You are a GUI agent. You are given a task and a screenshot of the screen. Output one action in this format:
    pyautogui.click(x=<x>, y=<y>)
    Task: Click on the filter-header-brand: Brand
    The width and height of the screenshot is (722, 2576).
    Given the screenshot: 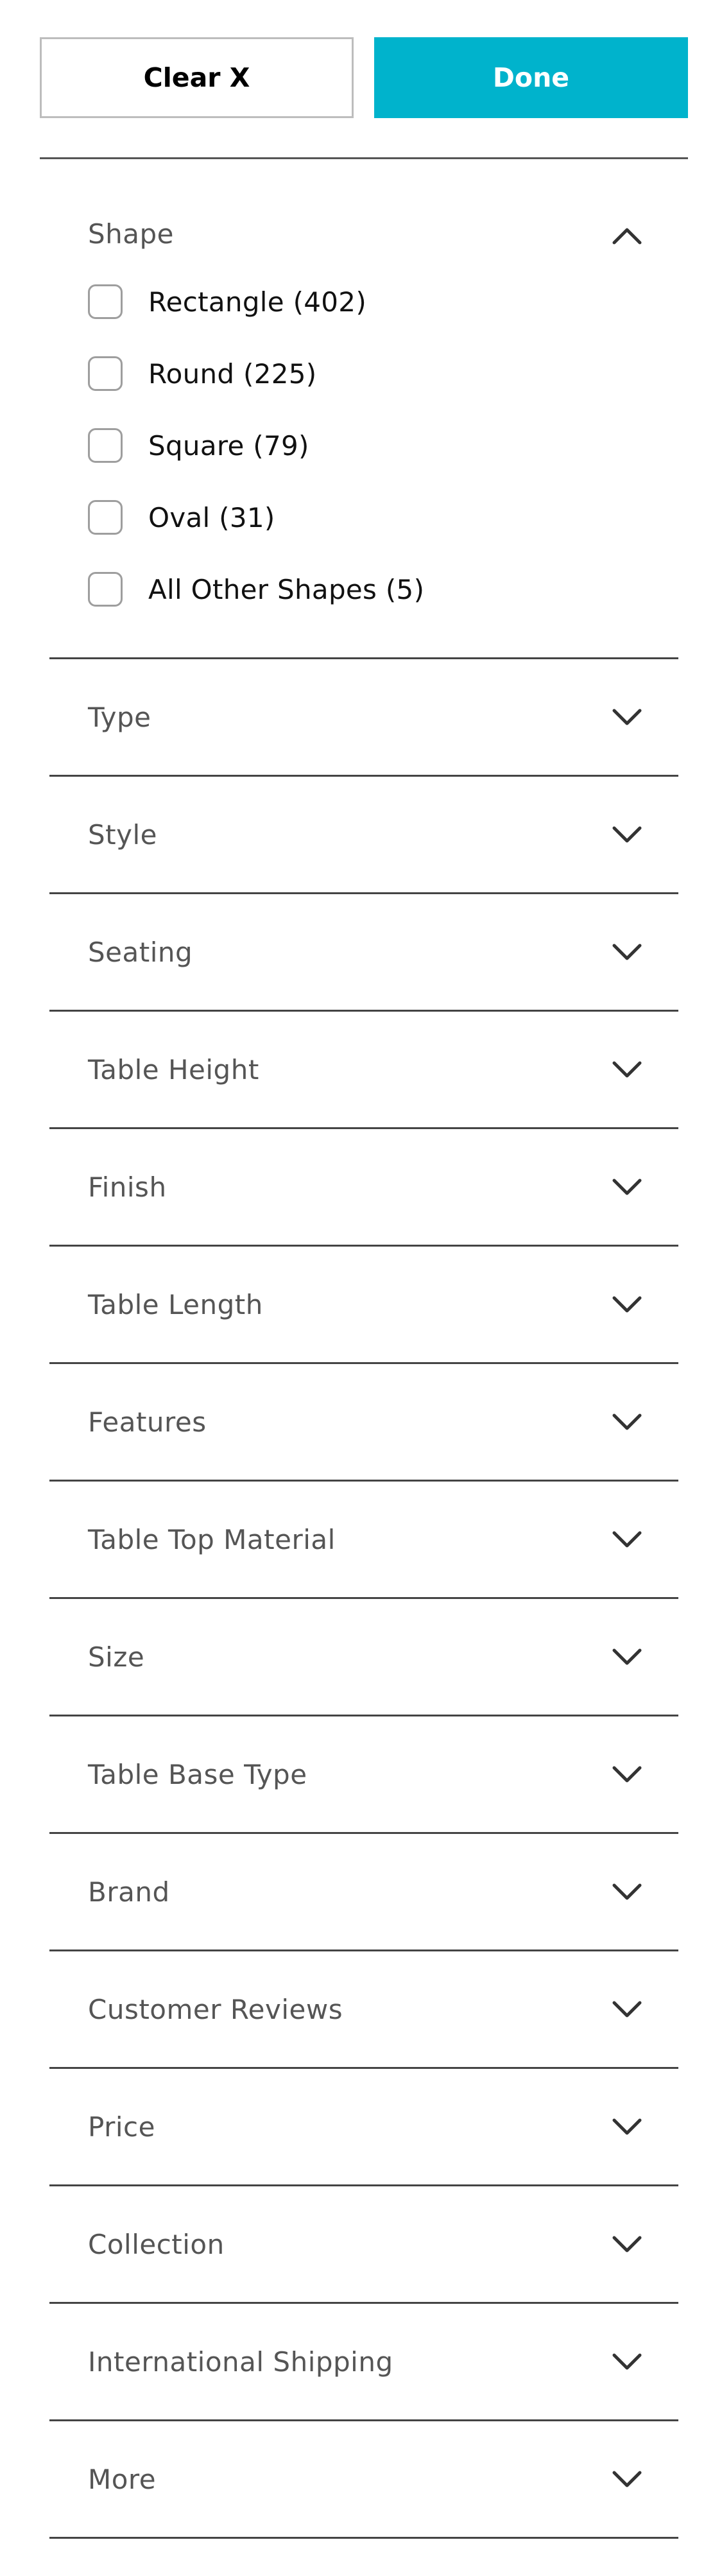 What is the action you would take?
    pyautogui.click(x=363, y=1892)
    